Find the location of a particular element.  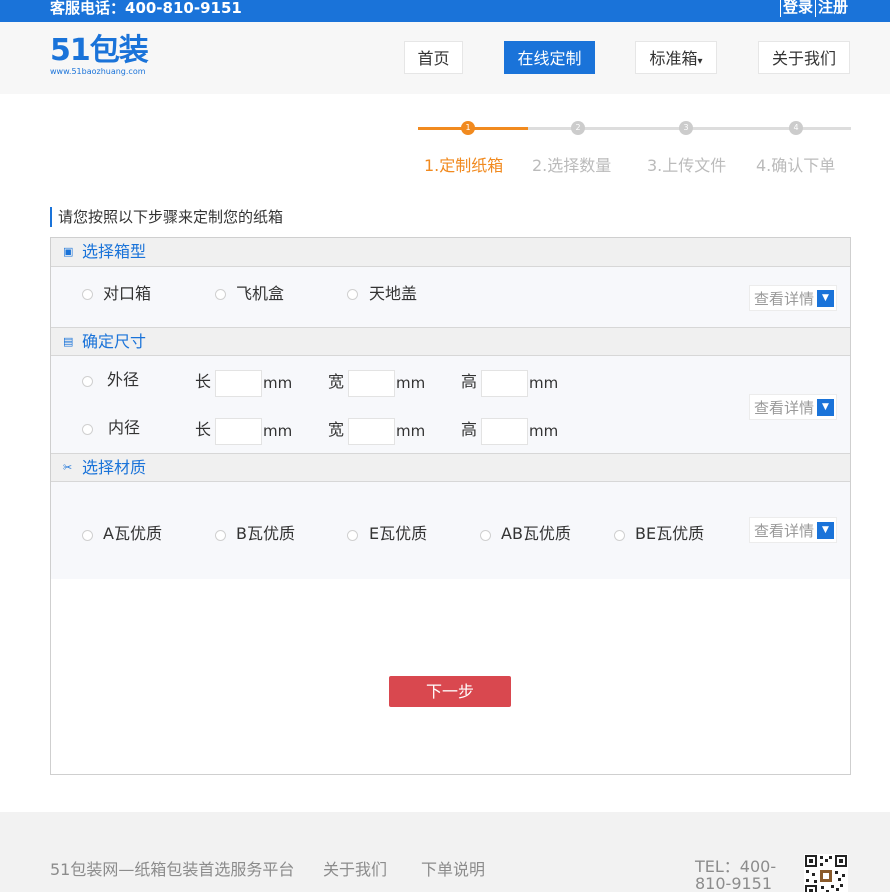

input-width-inner is located at coordinates (371, 431).